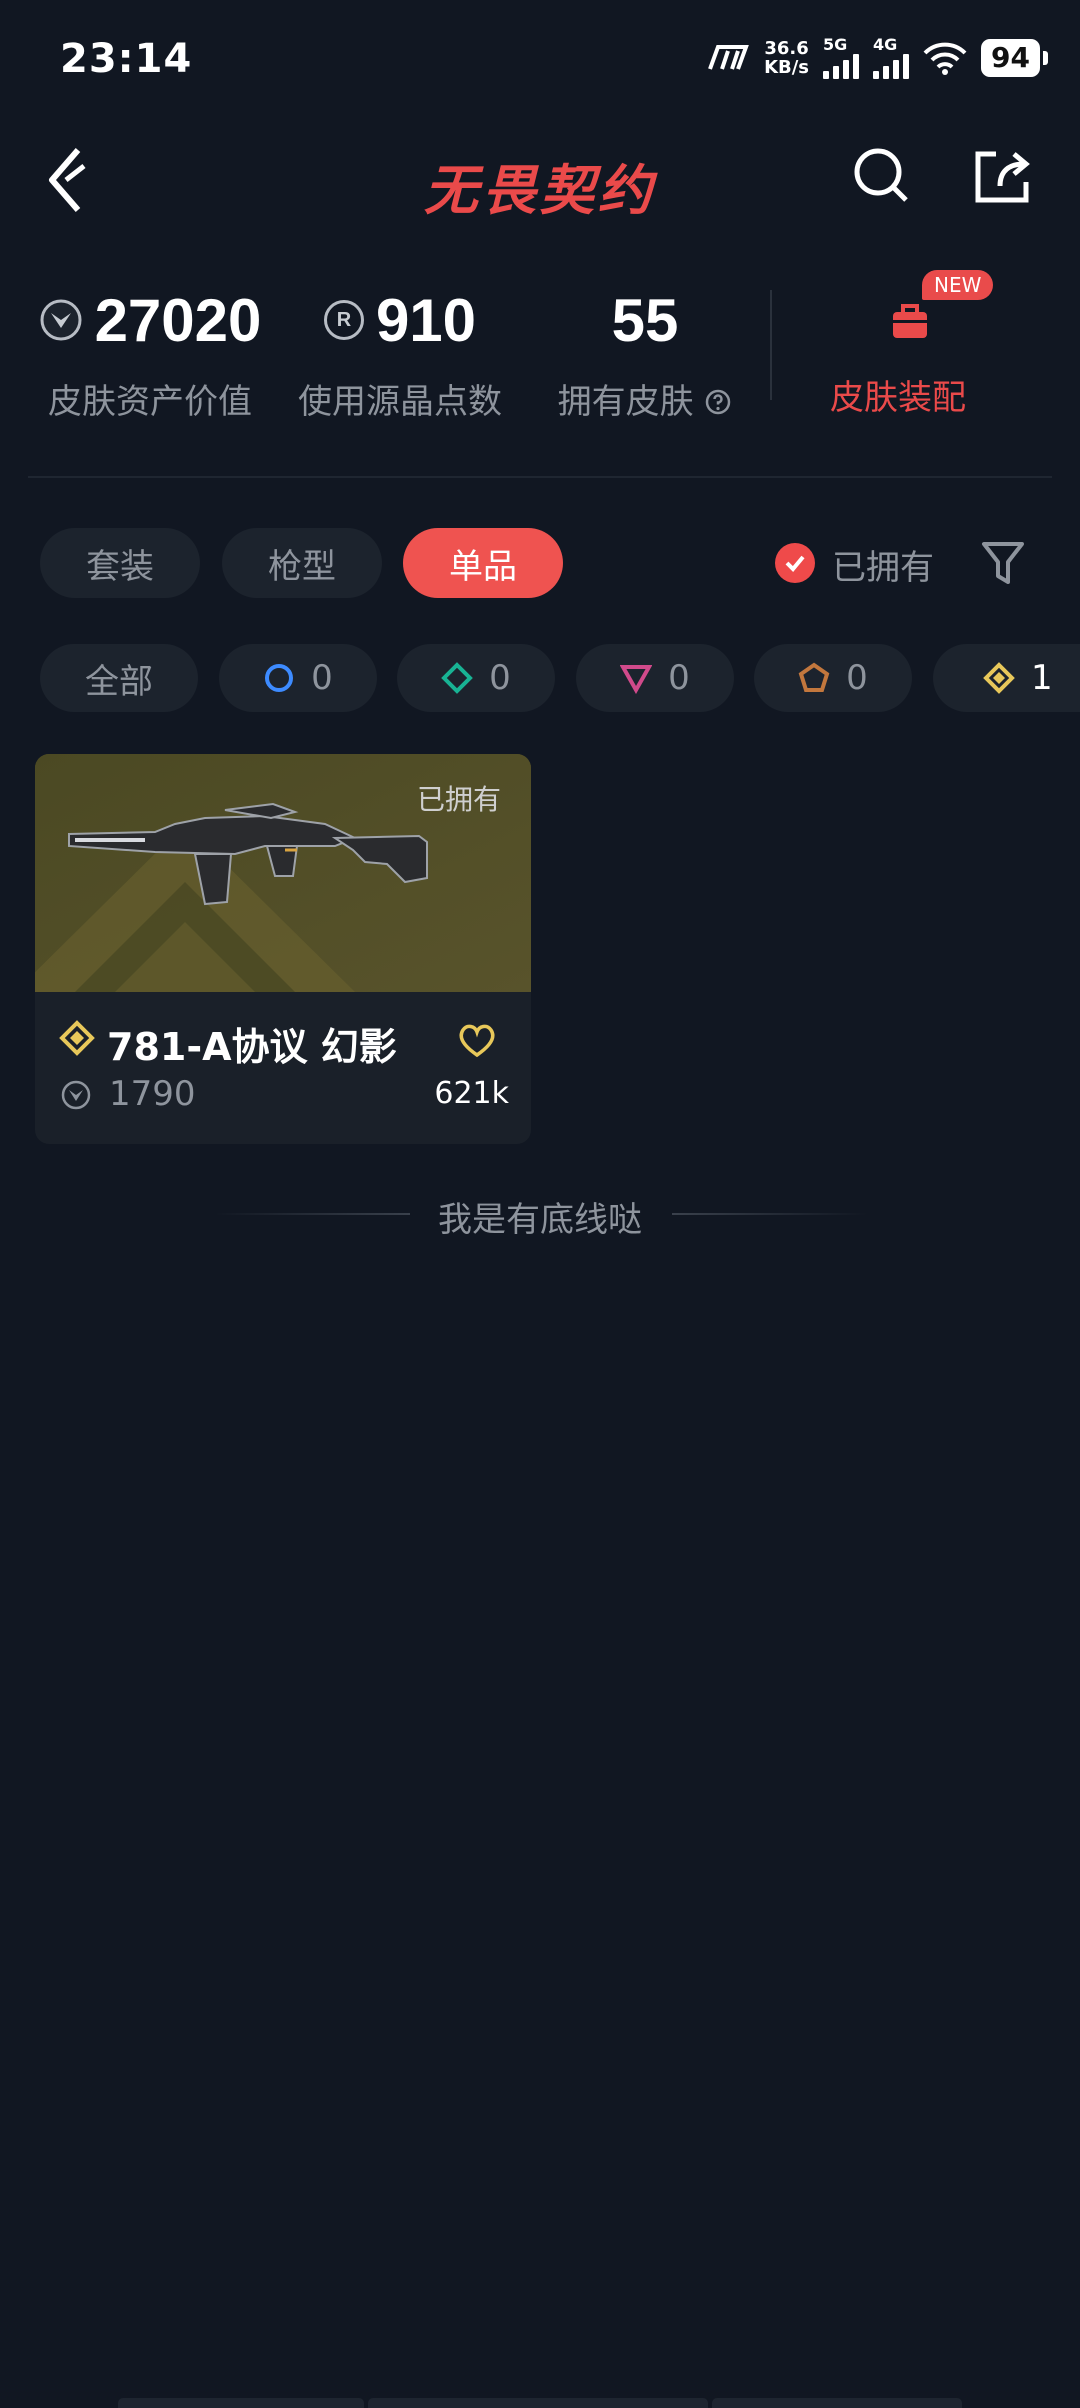  Describe the element at coordinates (252, 1047) in the screenshot. I see `skin-name: 781-A协议 幻影` at that location.